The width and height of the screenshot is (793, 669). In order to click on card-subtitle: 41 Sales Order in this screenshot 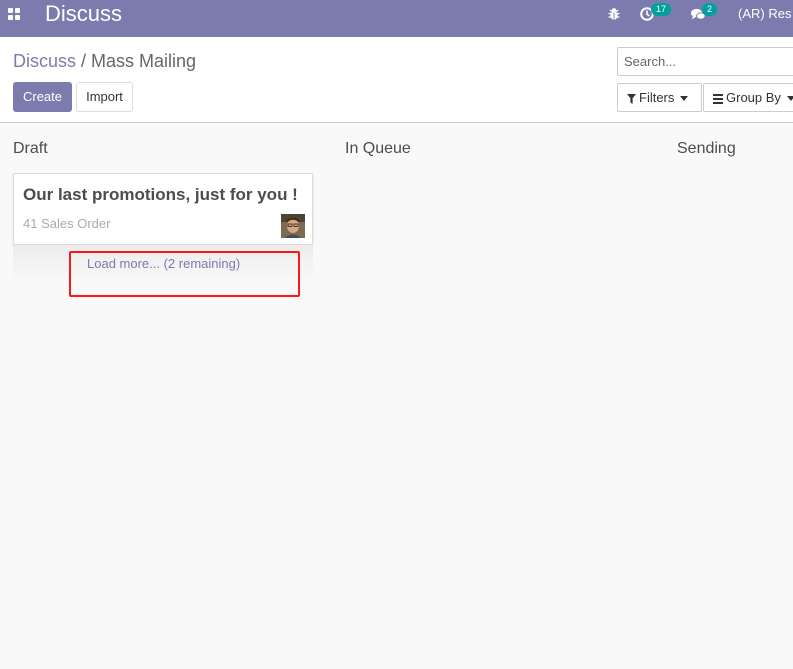, I will do `click(67, 223)`.